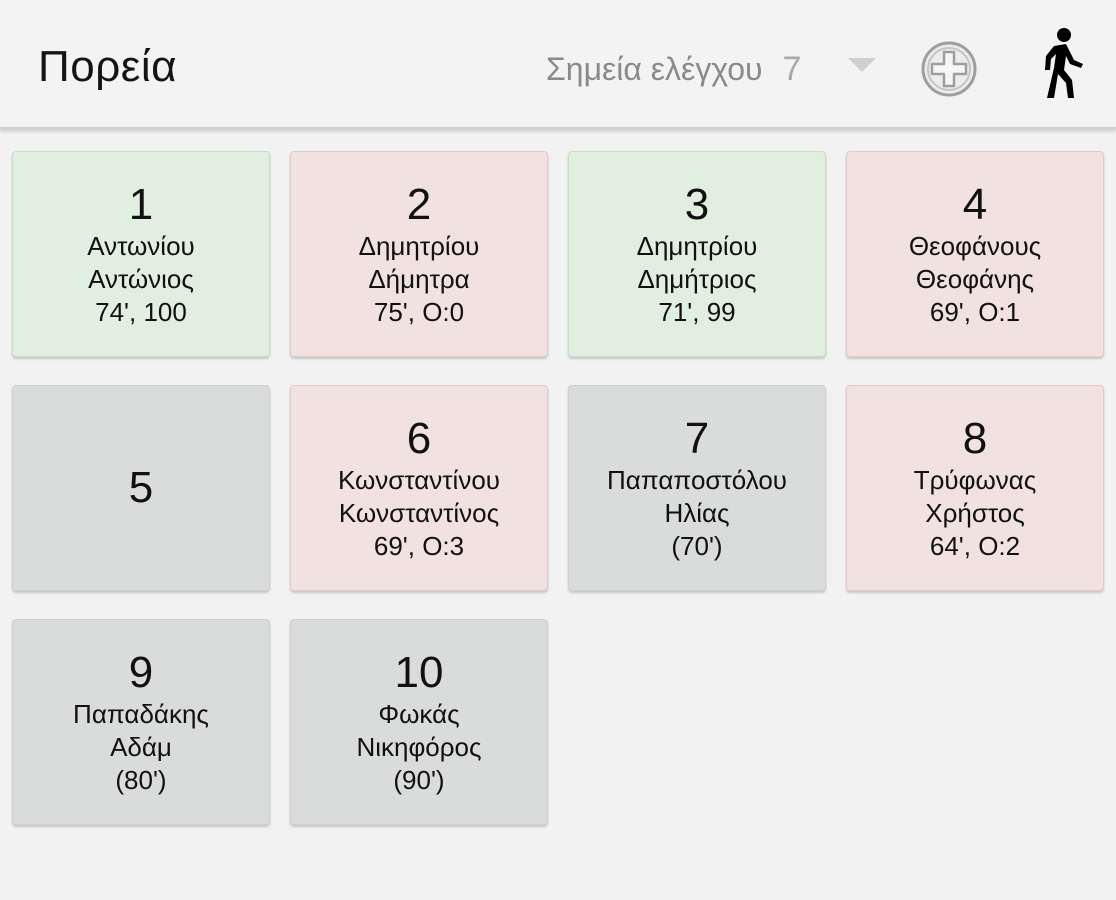 The image size is (1116, 900). I want to click on checkpoints-count: 7, so click(792, 68).